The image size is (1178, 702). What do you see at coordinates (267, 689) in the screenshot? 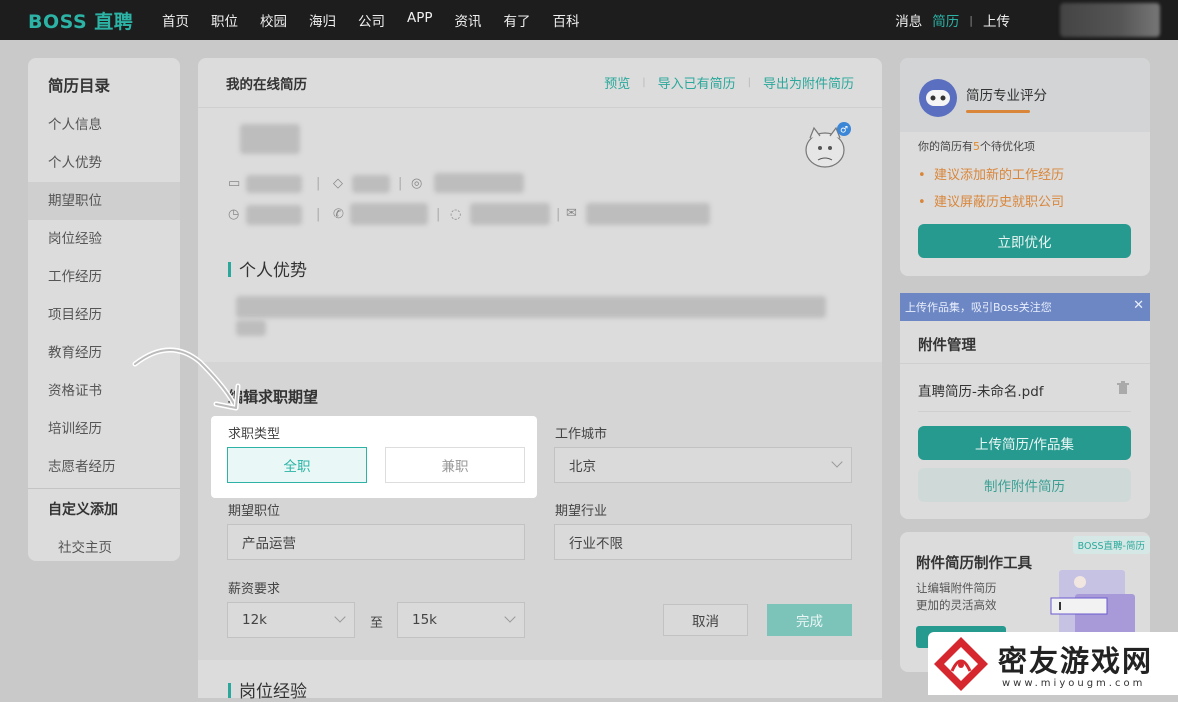
I see `section-post-experience: 岗位经验` at bounding box center [267, 689].